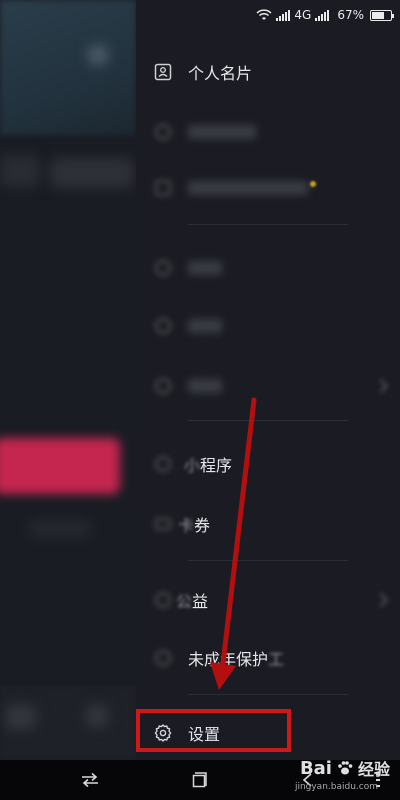 This screenshot has width=400, height=800. What do you see at coordinates (350, 15) in the screenshot?
I see `battery-percent: 67%` at bounding box center [350, 15].